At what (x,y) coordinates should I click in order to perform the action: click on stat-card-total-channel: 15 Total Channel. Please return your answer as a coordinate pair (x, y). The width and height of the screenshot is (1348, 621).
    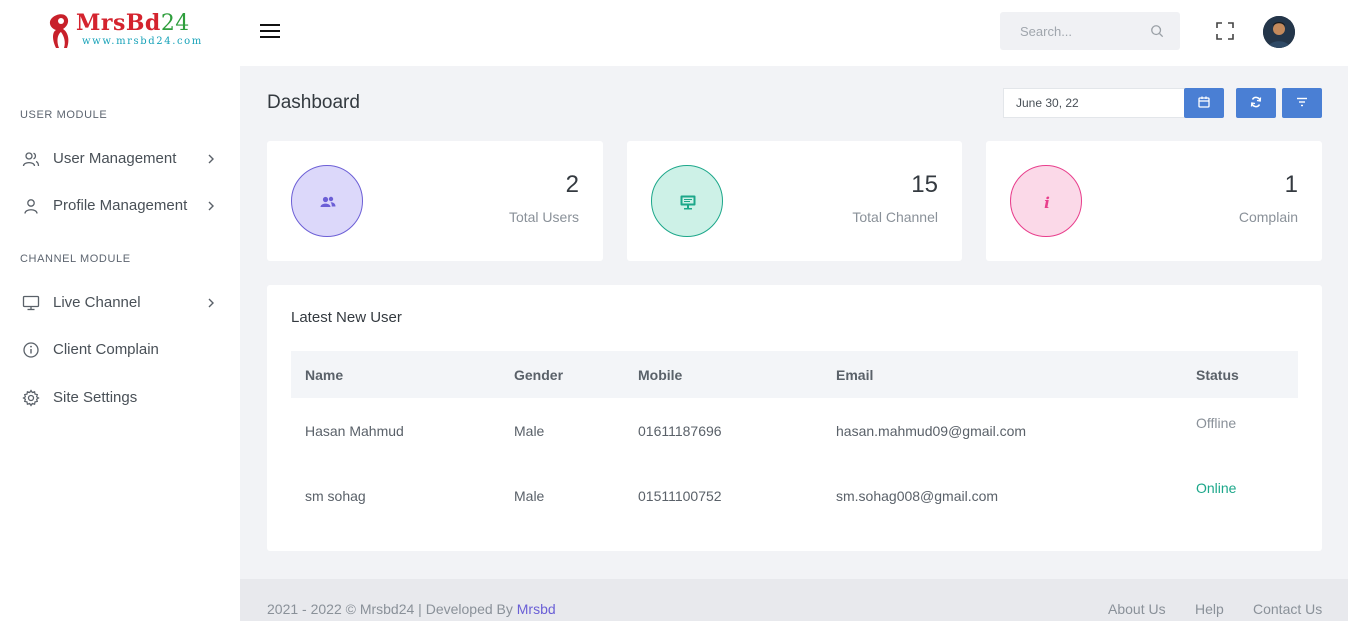
    Looking at the image, I should click on (794, 201).